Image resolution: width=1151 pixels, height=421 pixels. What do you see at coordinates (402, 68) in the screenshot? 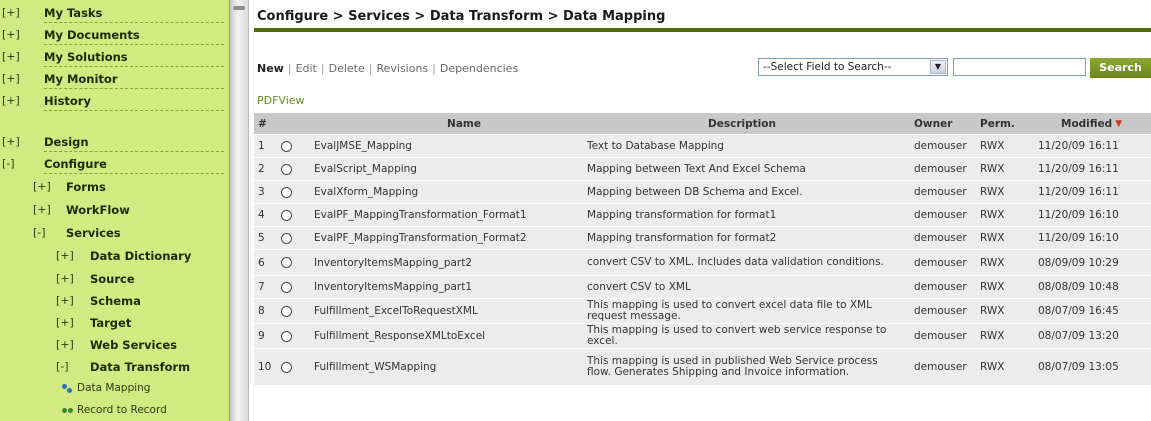
I see `revisions-link: Revisions` at bounding box center [402, 68].